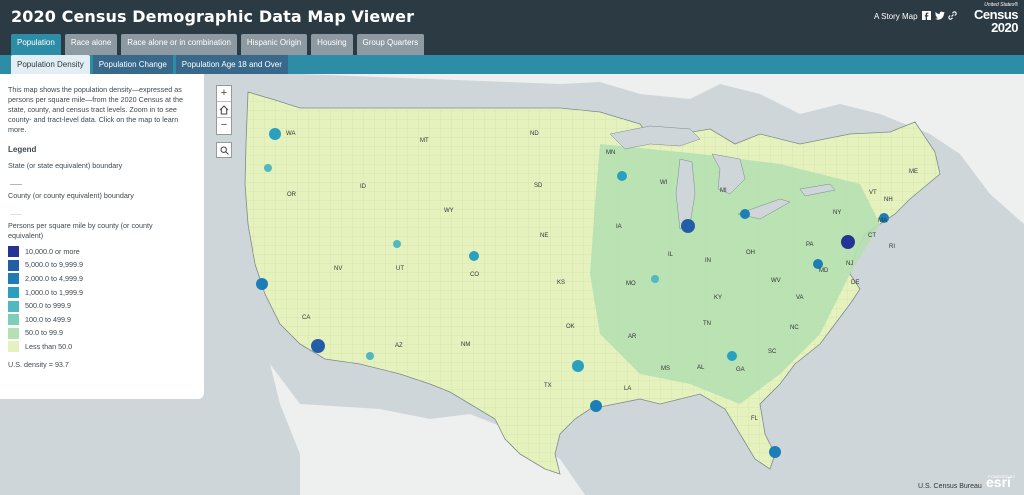 Image resolution: width=1024 pixels, height=495 pixels. What do you see at coordinates (52, 251) in the screenshot?
I see `legend-label: 10,000.0 or more` at bounding box center [52, 251].